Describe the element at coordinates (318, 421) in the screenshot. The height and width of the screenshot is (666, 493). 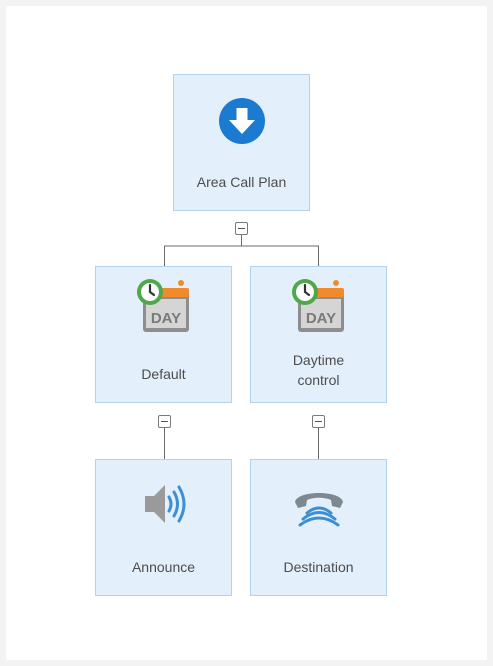
I see `collapse-toggle-daytime-control` at that location.